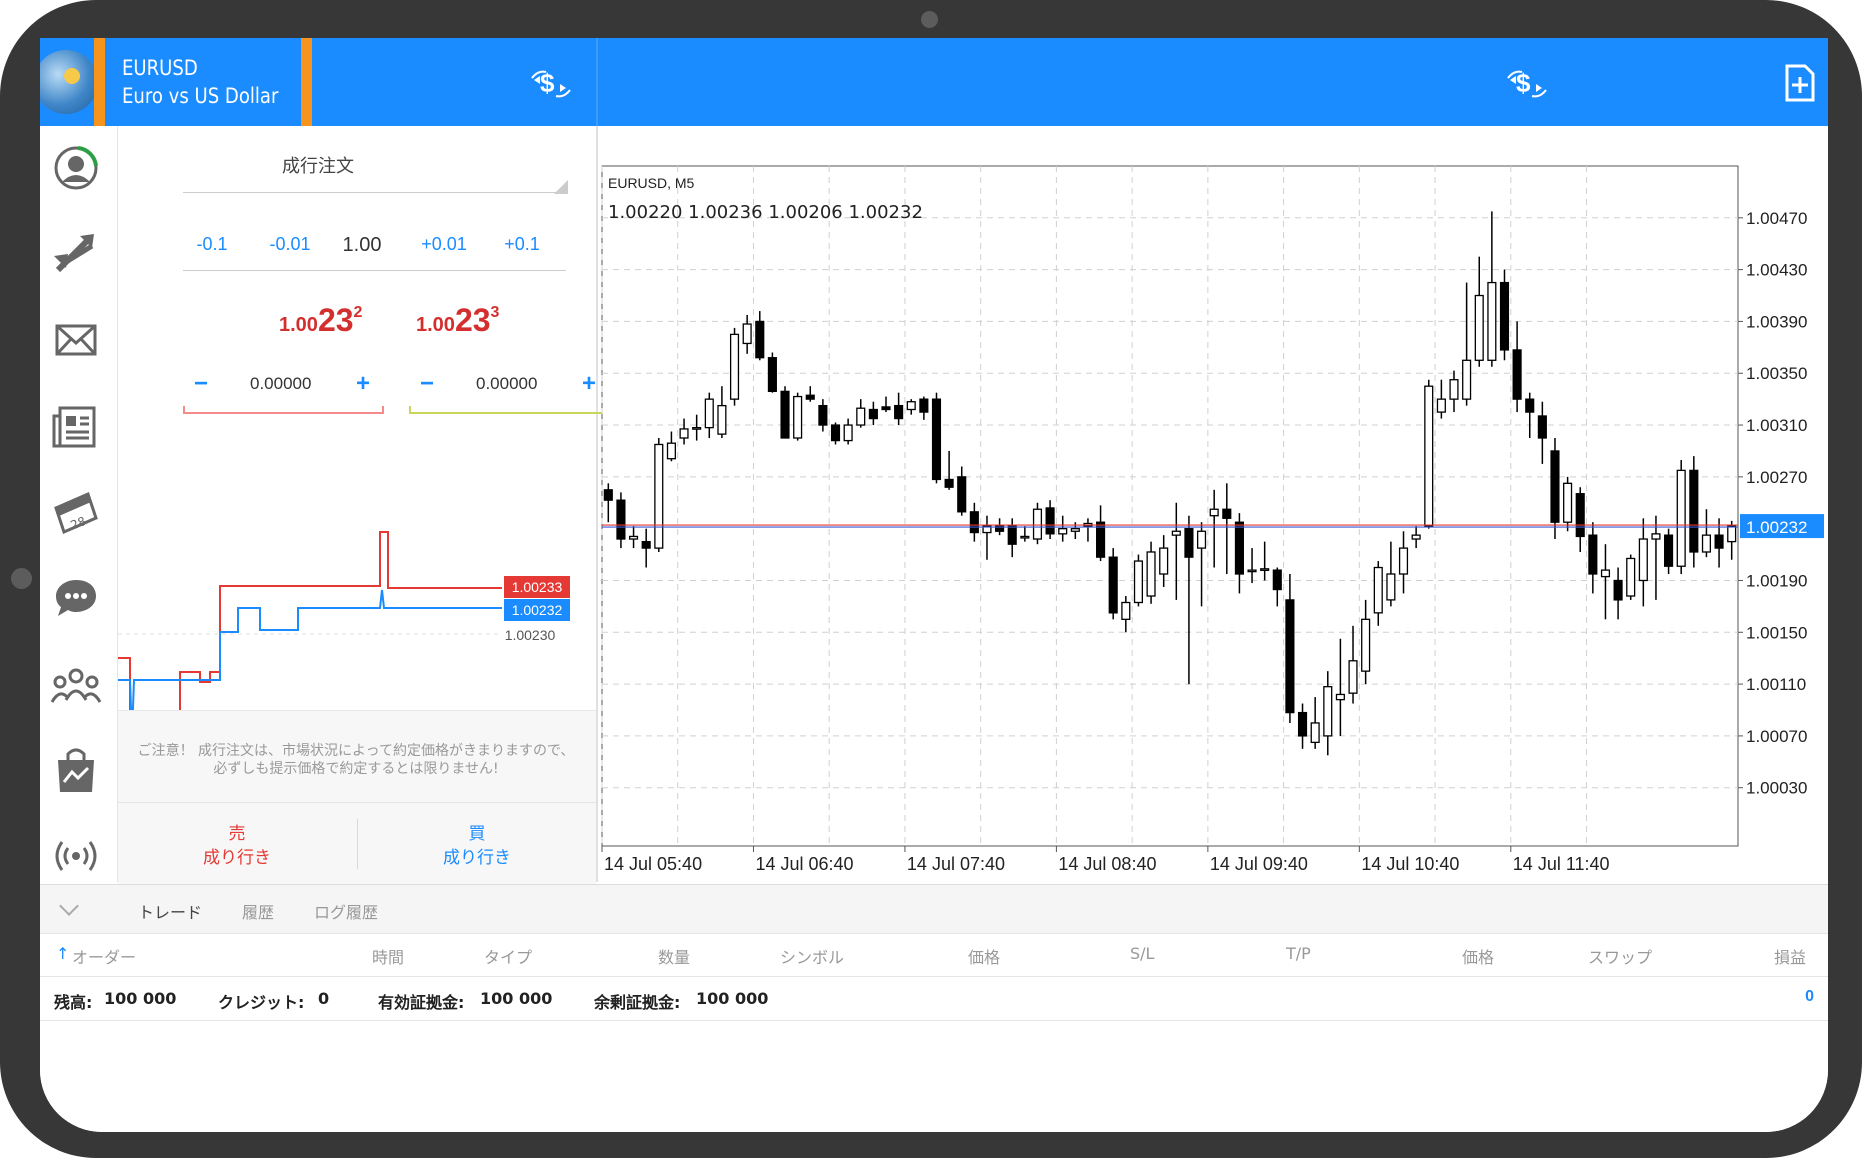 The height and width of the screenshot is (1158, 1862). I want to click on chart-ohlc-label: 1.00220 1.00236 1.00206 1.00232, so click(765, 212).